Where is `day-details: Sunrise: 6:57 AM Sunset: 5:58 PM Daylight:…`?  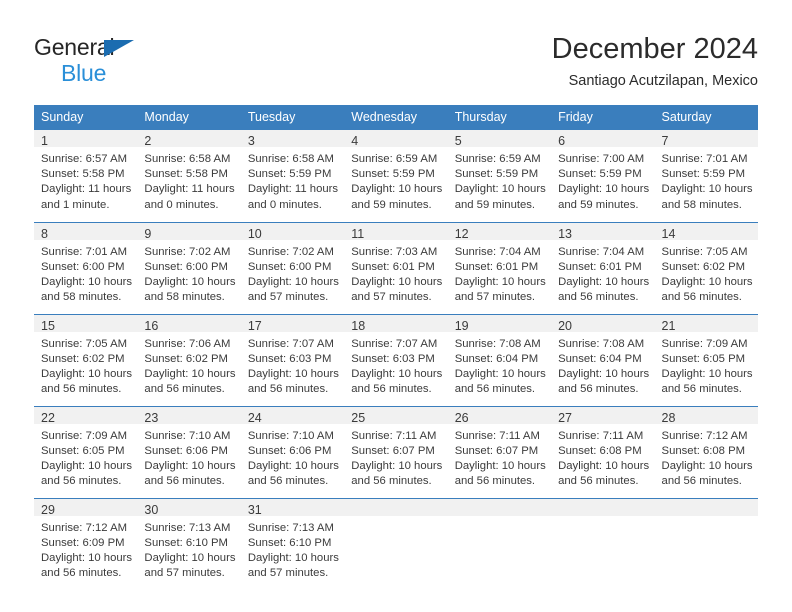
day-details: Sunrise: 6:57 AM Sunset: 5:58 PM Daylight:… is located at coordinates (85, 180).